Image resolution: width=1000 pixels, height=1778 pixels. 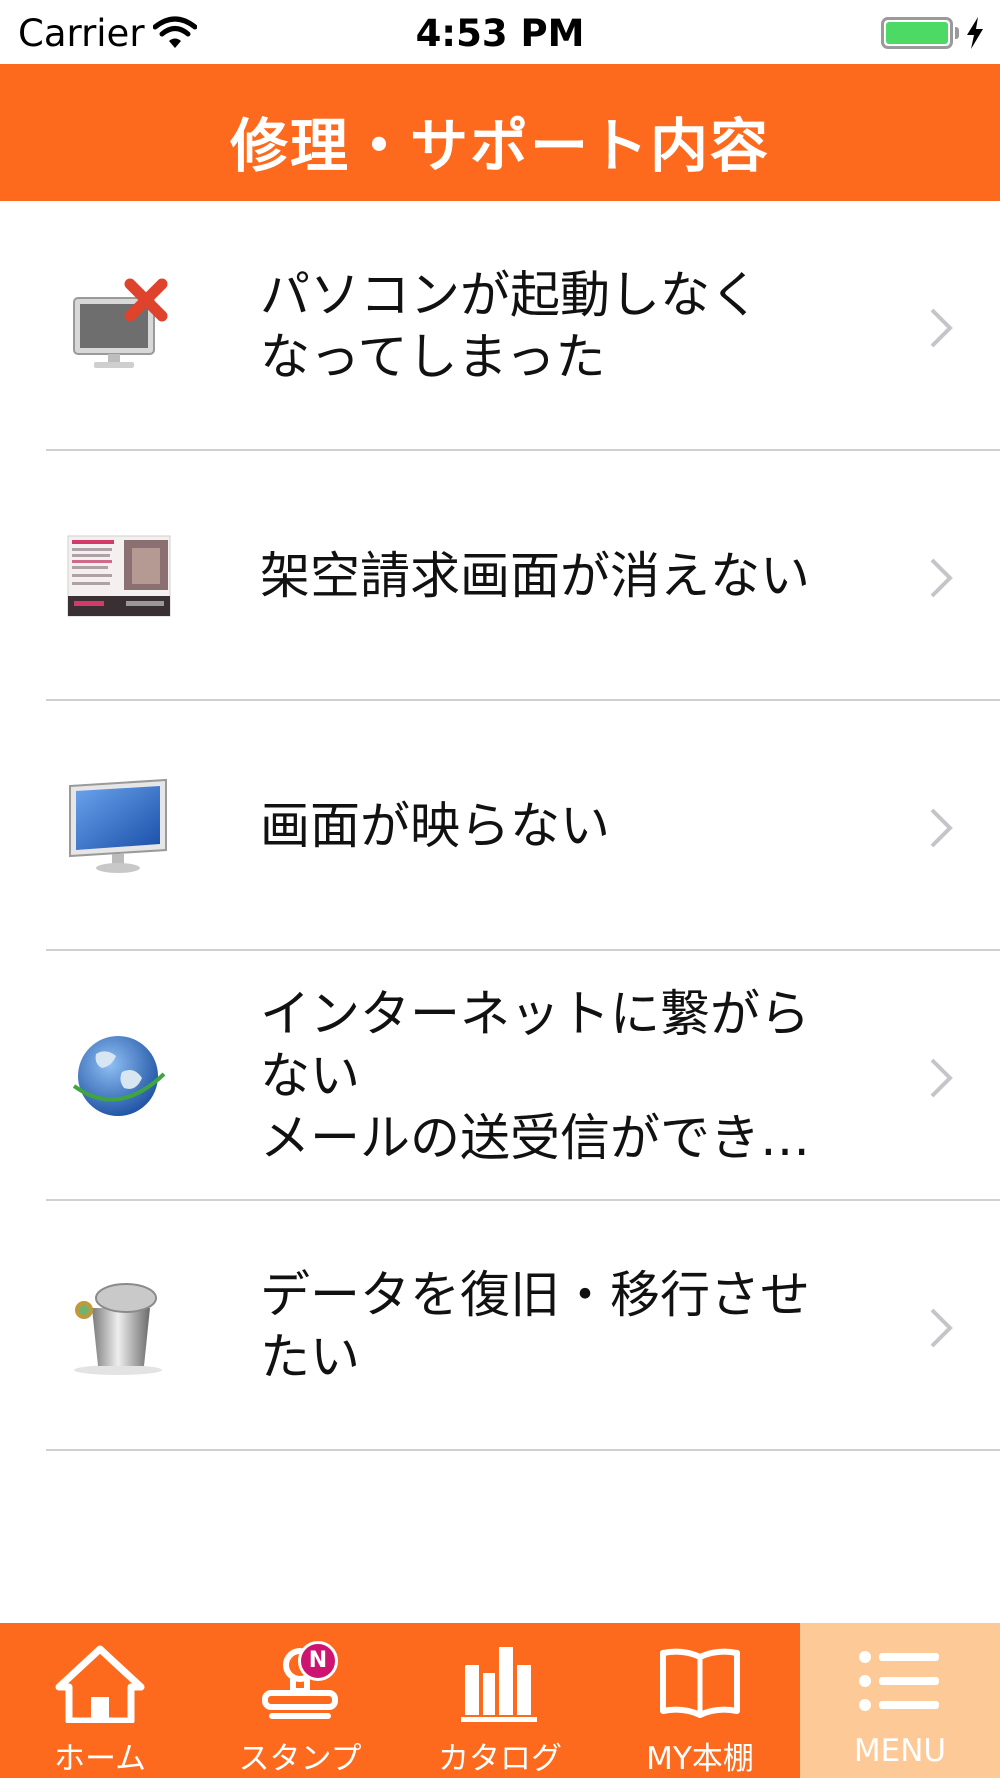 I want to click on new-badge: N, so click(x=318, y=1661).